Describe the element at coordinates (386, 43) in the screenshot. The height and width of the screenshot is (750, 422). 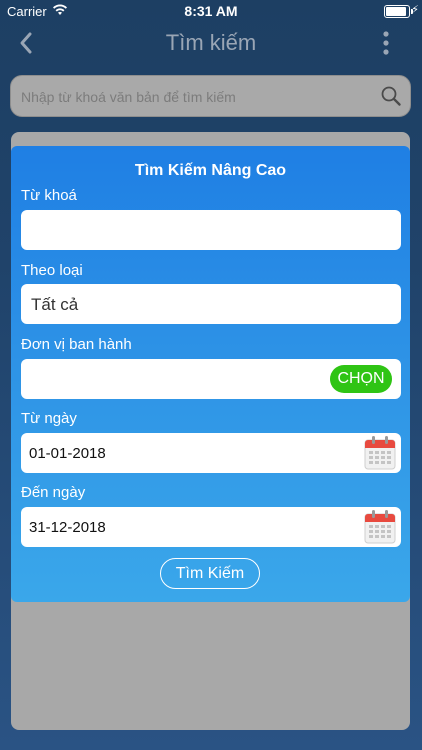
I see `more-vertical-icon` at that location.